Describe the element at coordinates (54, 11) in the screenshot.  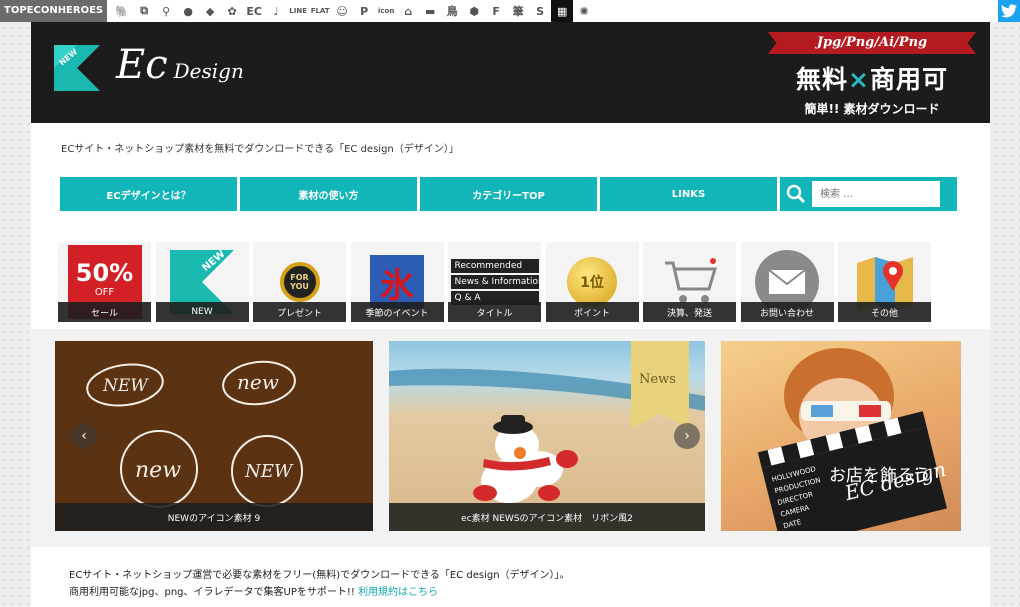
I see `topeconheroes-brand: TOPECONHEROES` at that location.